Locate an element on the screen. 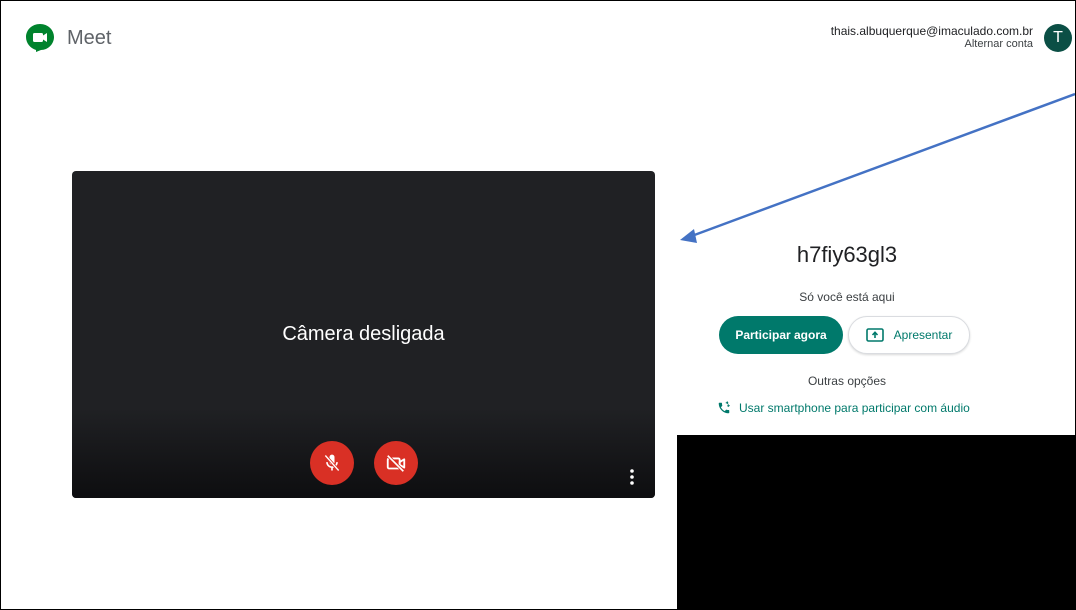 This screenshot has width=1076, height=610. meet-logo: Meet is located at coordinates (68, 38).